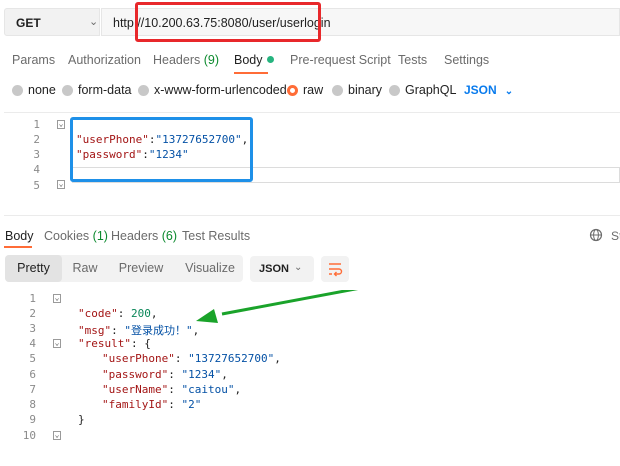 The height and width of the screenshot is (466, 620). Describe the element at coordinates (169, 236) in the screenshot. I see `resp-headers-count: (6)` at that location.